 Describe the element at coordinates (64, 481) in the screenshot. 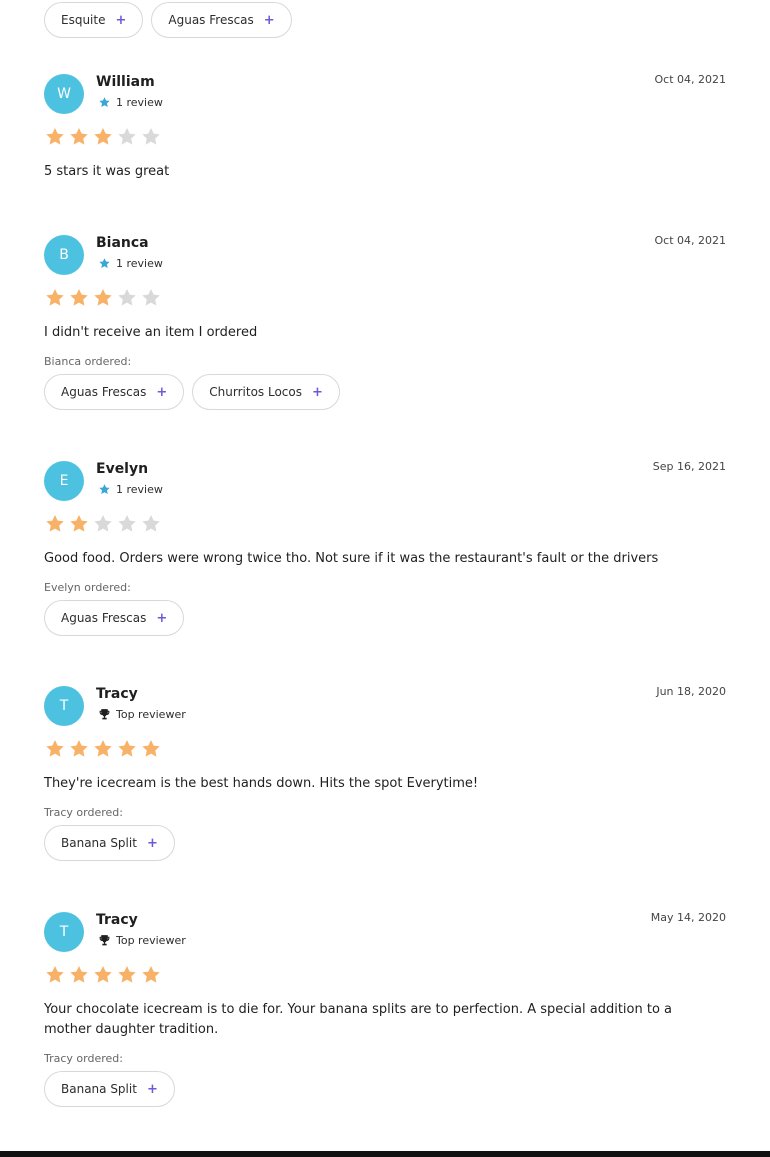

I see `avatar: E` at that location.